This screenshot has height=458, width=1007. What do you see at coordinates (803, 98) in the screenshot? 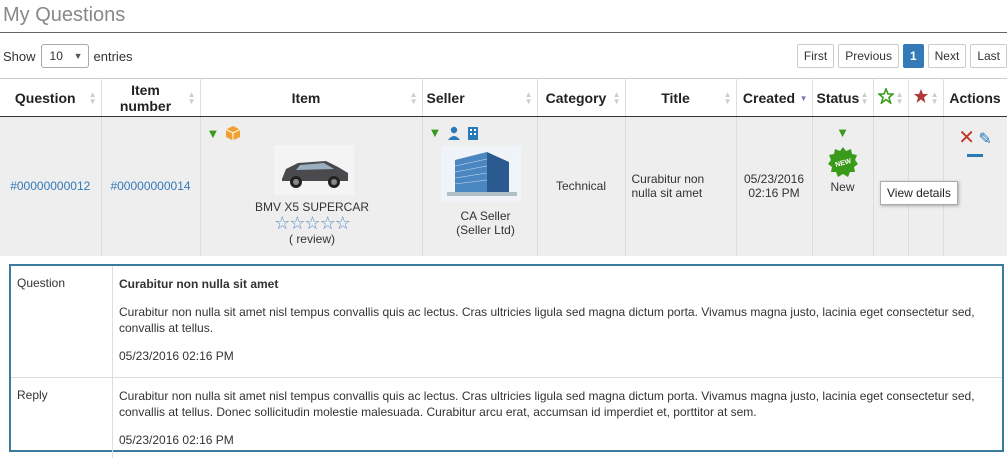
I see `sort-desc-icon: ▼` at bounding box center [803, 98].